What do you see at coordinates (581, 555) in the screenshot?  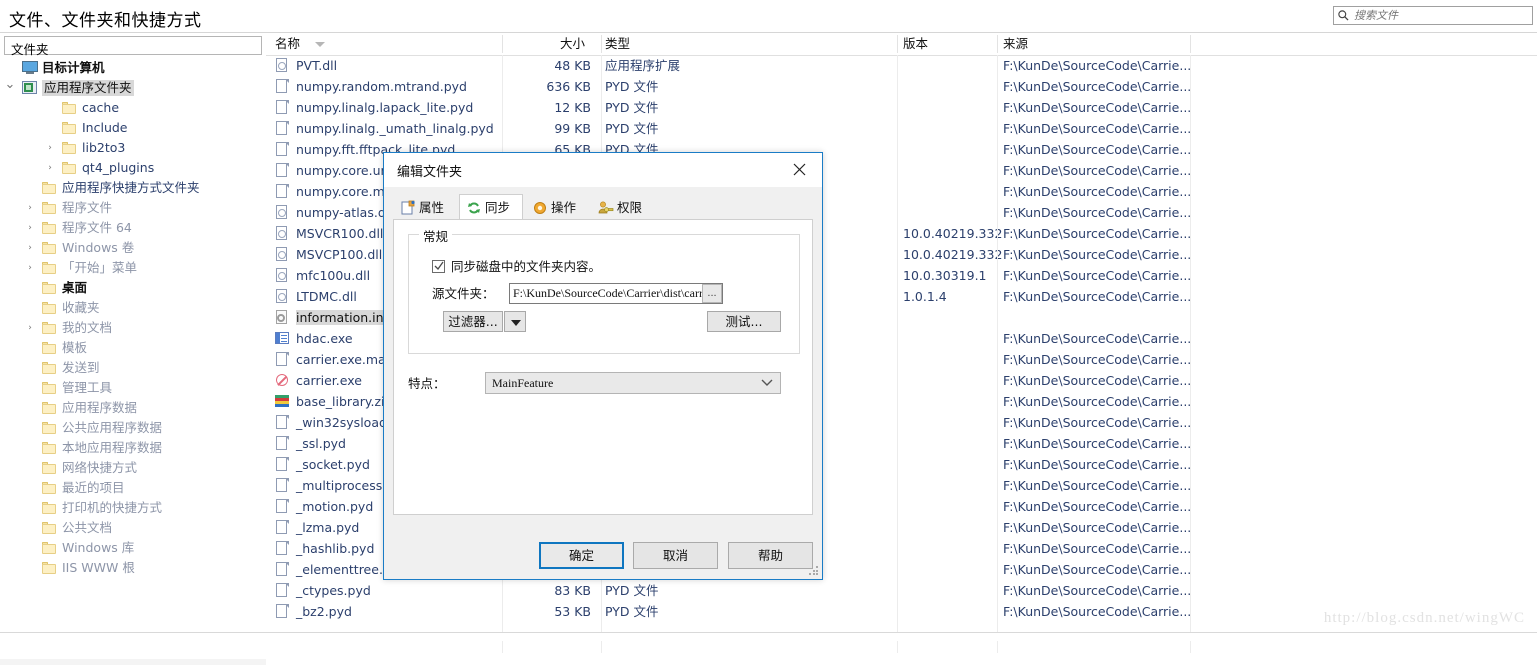 I see `ok-button: 确定` at bounding box center [581, 555].